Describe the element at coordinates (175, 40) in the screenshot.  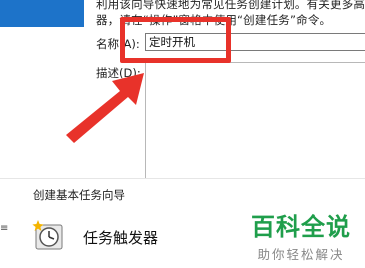
I see `highlight-box-annotation` at that location.